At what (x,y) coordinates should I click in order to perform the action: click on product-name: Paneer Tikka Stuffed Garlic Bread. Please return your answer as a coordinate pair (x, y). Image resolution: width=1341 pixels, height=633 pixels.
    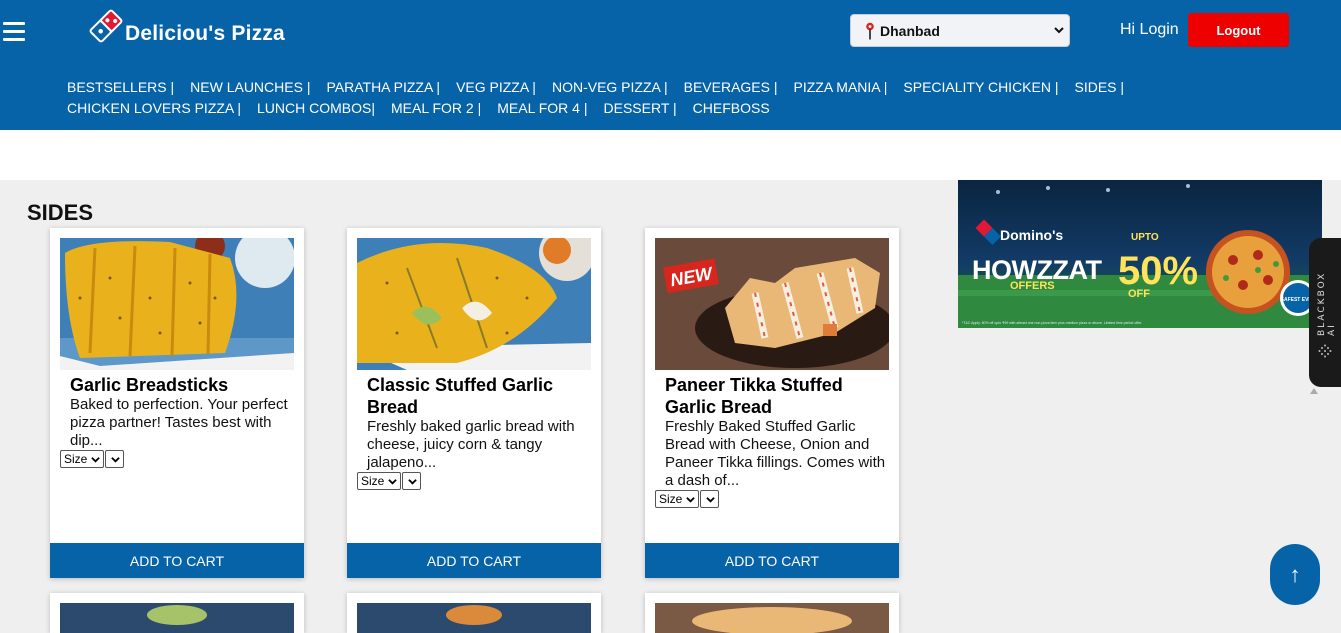
    Looking at the image, I should click on (754, 396).